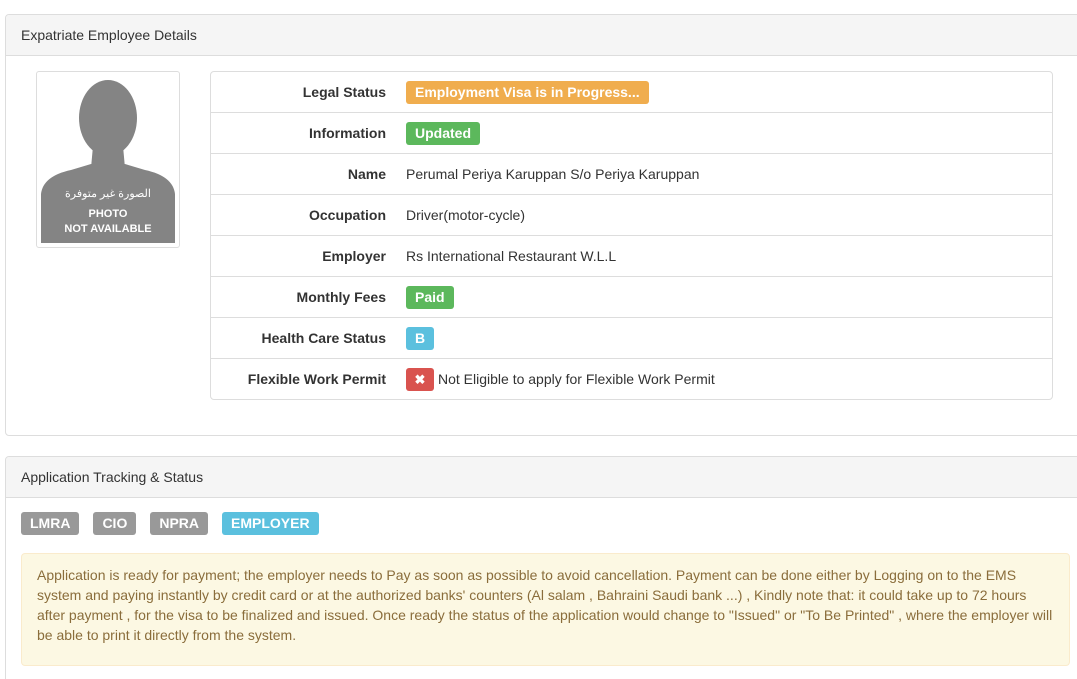 The image size is (1077, 679). I want to click on occupation-row: Occupation Driver(motor-cycle), so click(631, 214).